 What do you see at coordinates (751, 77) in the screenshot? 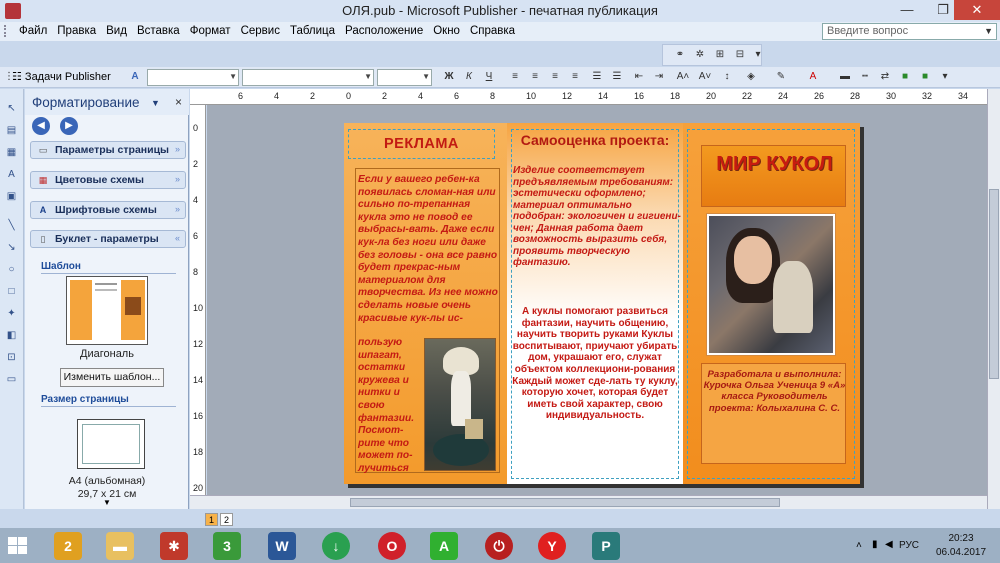
I see `fill-color-icon: ◈` at bounding box center [751, 77].